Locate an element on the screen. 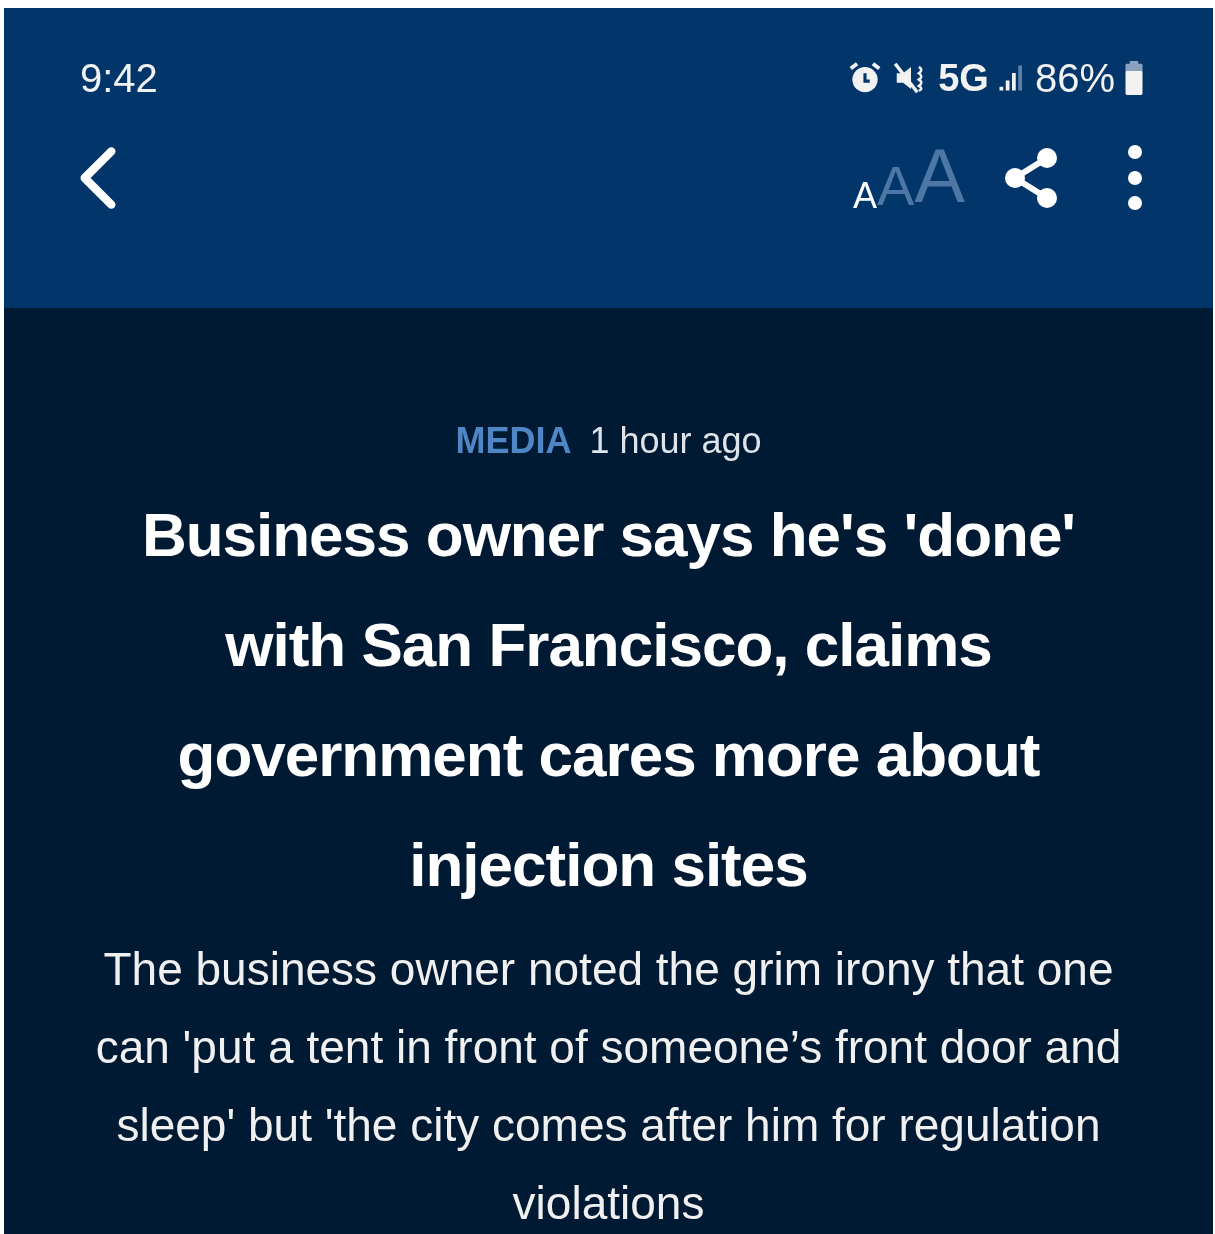  network-label: 5G is located at coordinates (963, 78).